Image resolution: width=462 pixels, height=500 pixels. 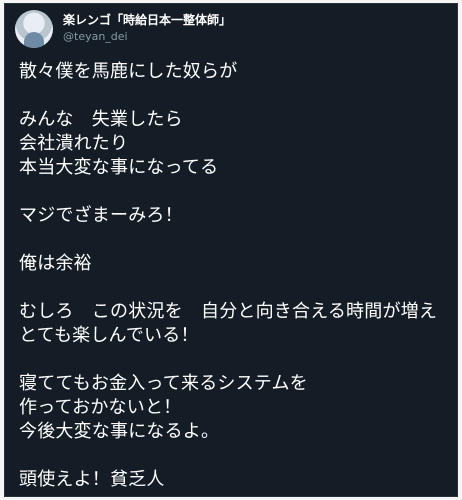 I want to click on author-handle: @teyan_dei, so click(x=95, y=37).